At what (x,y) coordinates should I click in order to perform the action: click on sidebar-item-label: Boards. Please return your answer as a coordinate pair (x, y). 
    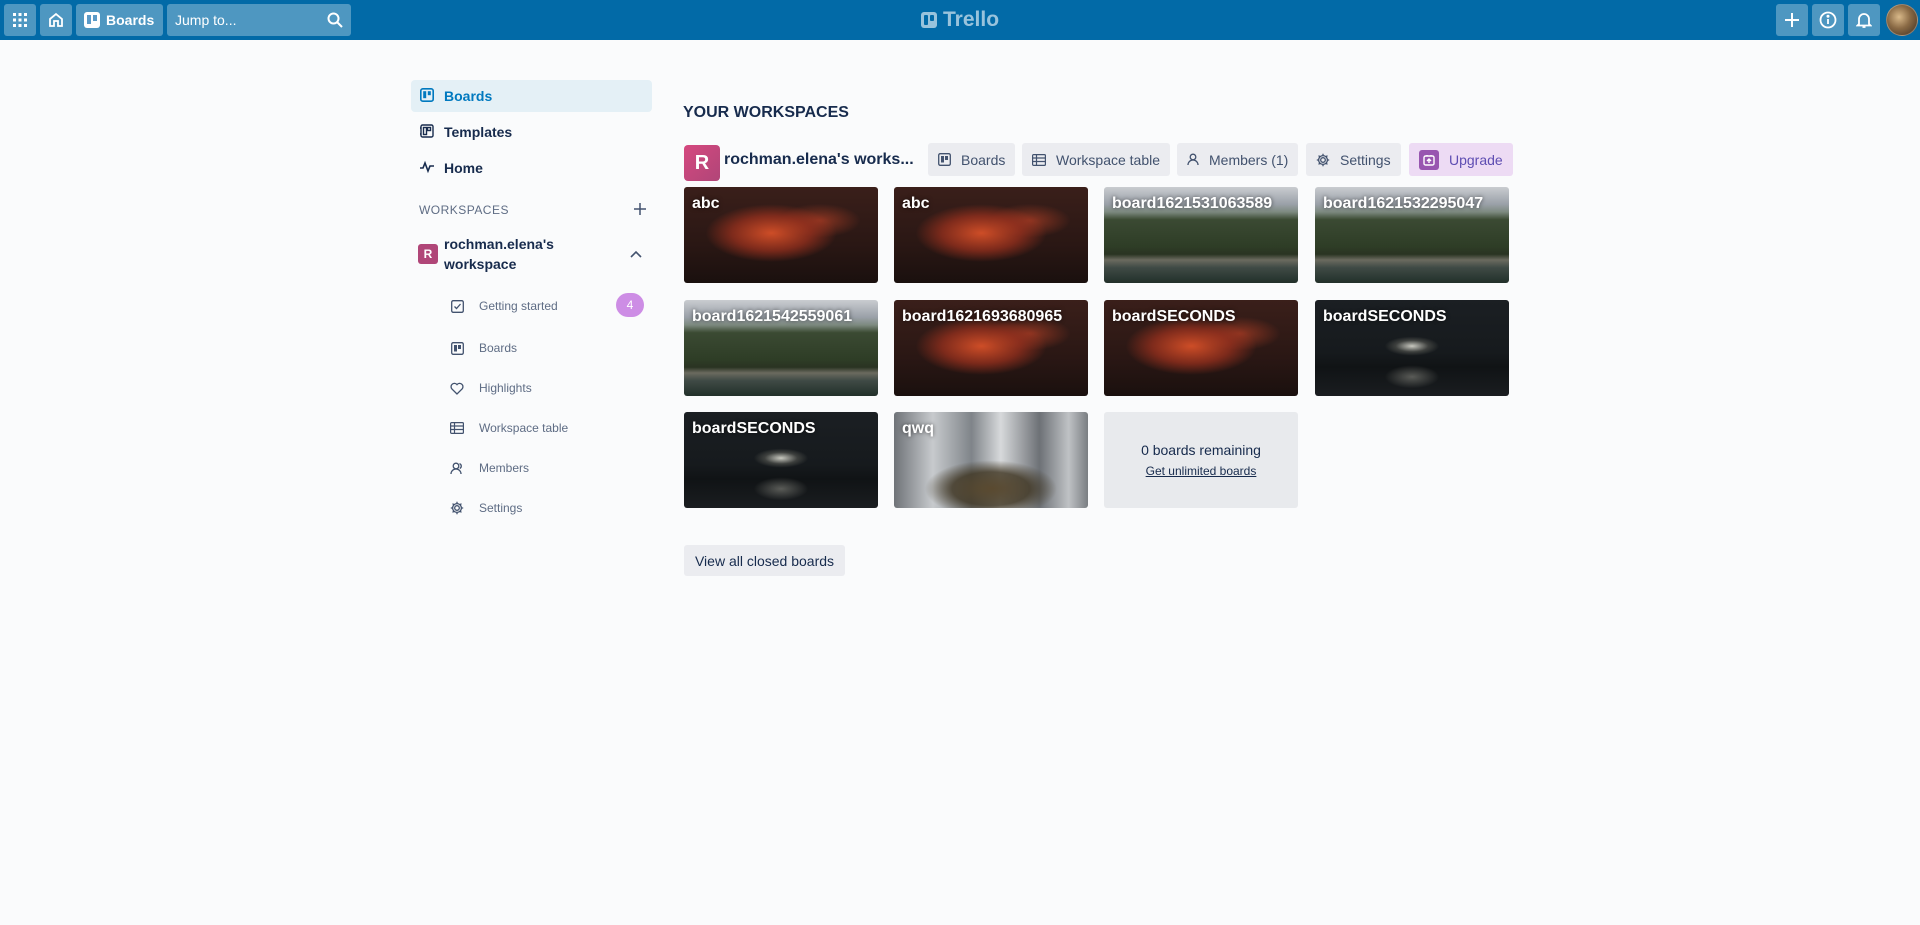
    Looking at the image, I should click on (498, 348).